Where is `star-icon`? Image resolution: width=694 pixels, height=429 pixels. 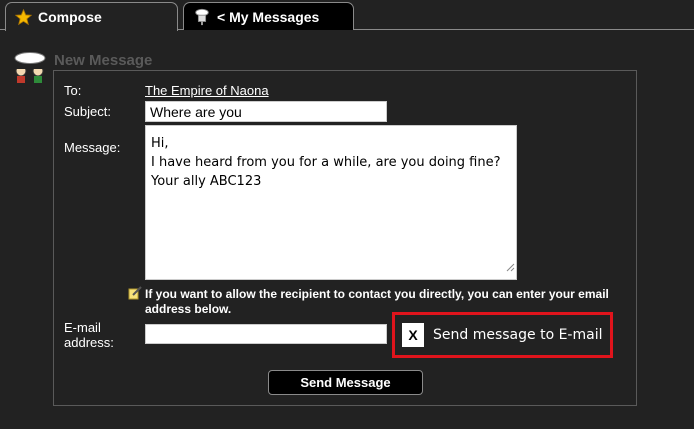
star-icon is located at coordinates (23, 17).